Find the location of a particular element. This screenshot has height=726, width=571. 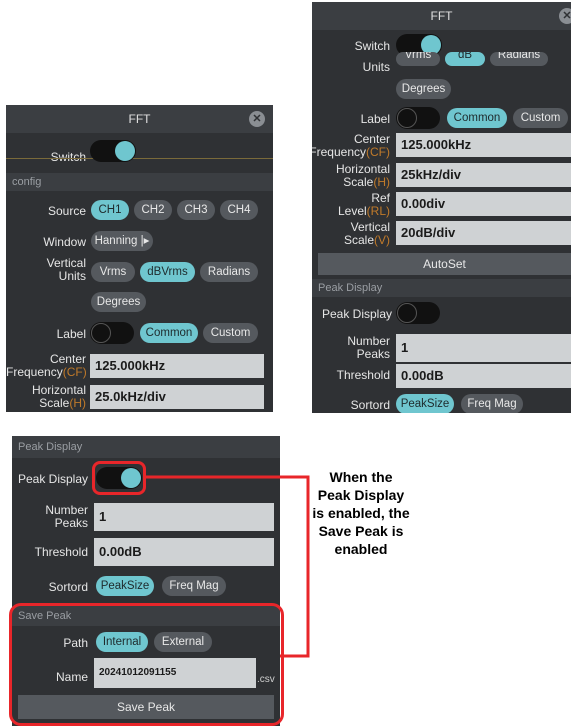

threshold-field: 0.00dB is located at coordinates (483, 376).